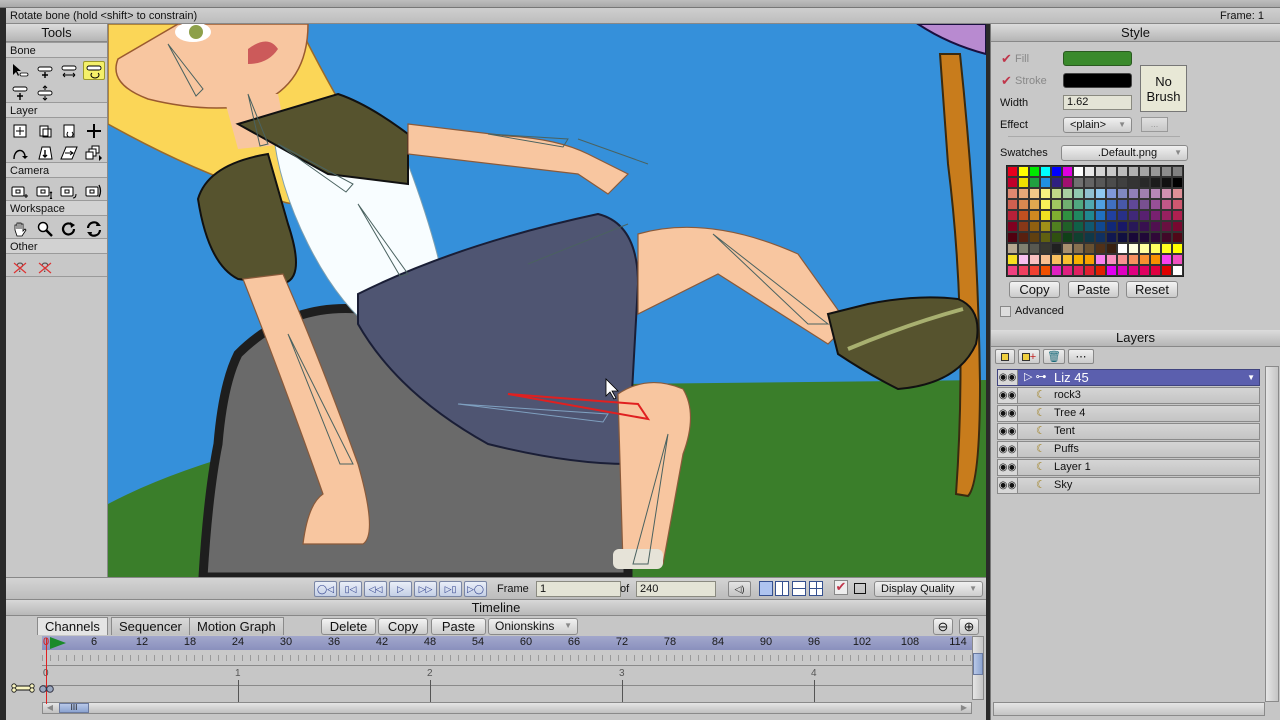  What do you see at coordinates (1034, 289) in the screenshot?
I see `swatch-copy-button: Copy` at bounding box center [1034, 289].